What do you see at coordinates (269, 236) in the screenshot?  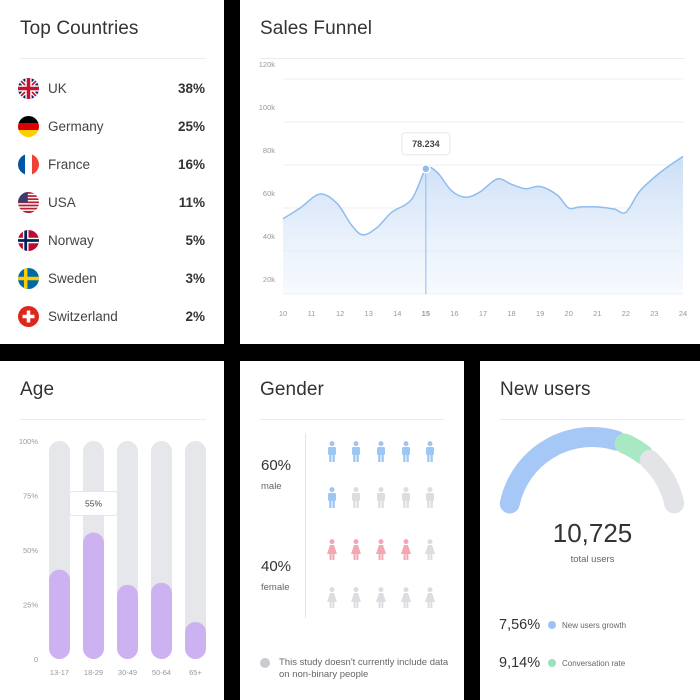 I see `y-tick-label: 40k` at bounding box center [269, 236].